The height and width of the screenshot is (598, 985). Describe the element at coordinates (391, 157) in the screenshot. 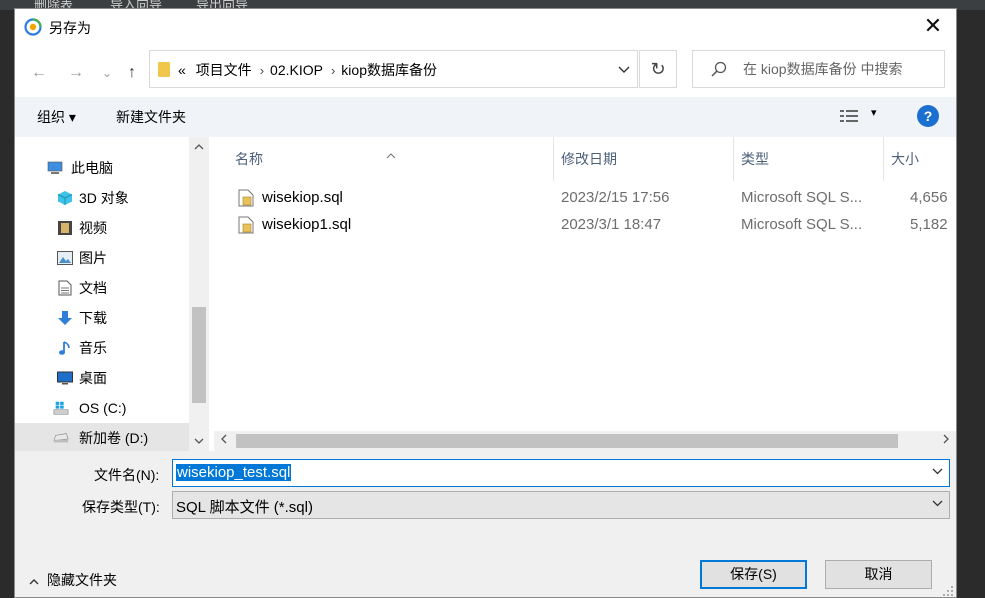

I see `sort-up-icon` at that location.